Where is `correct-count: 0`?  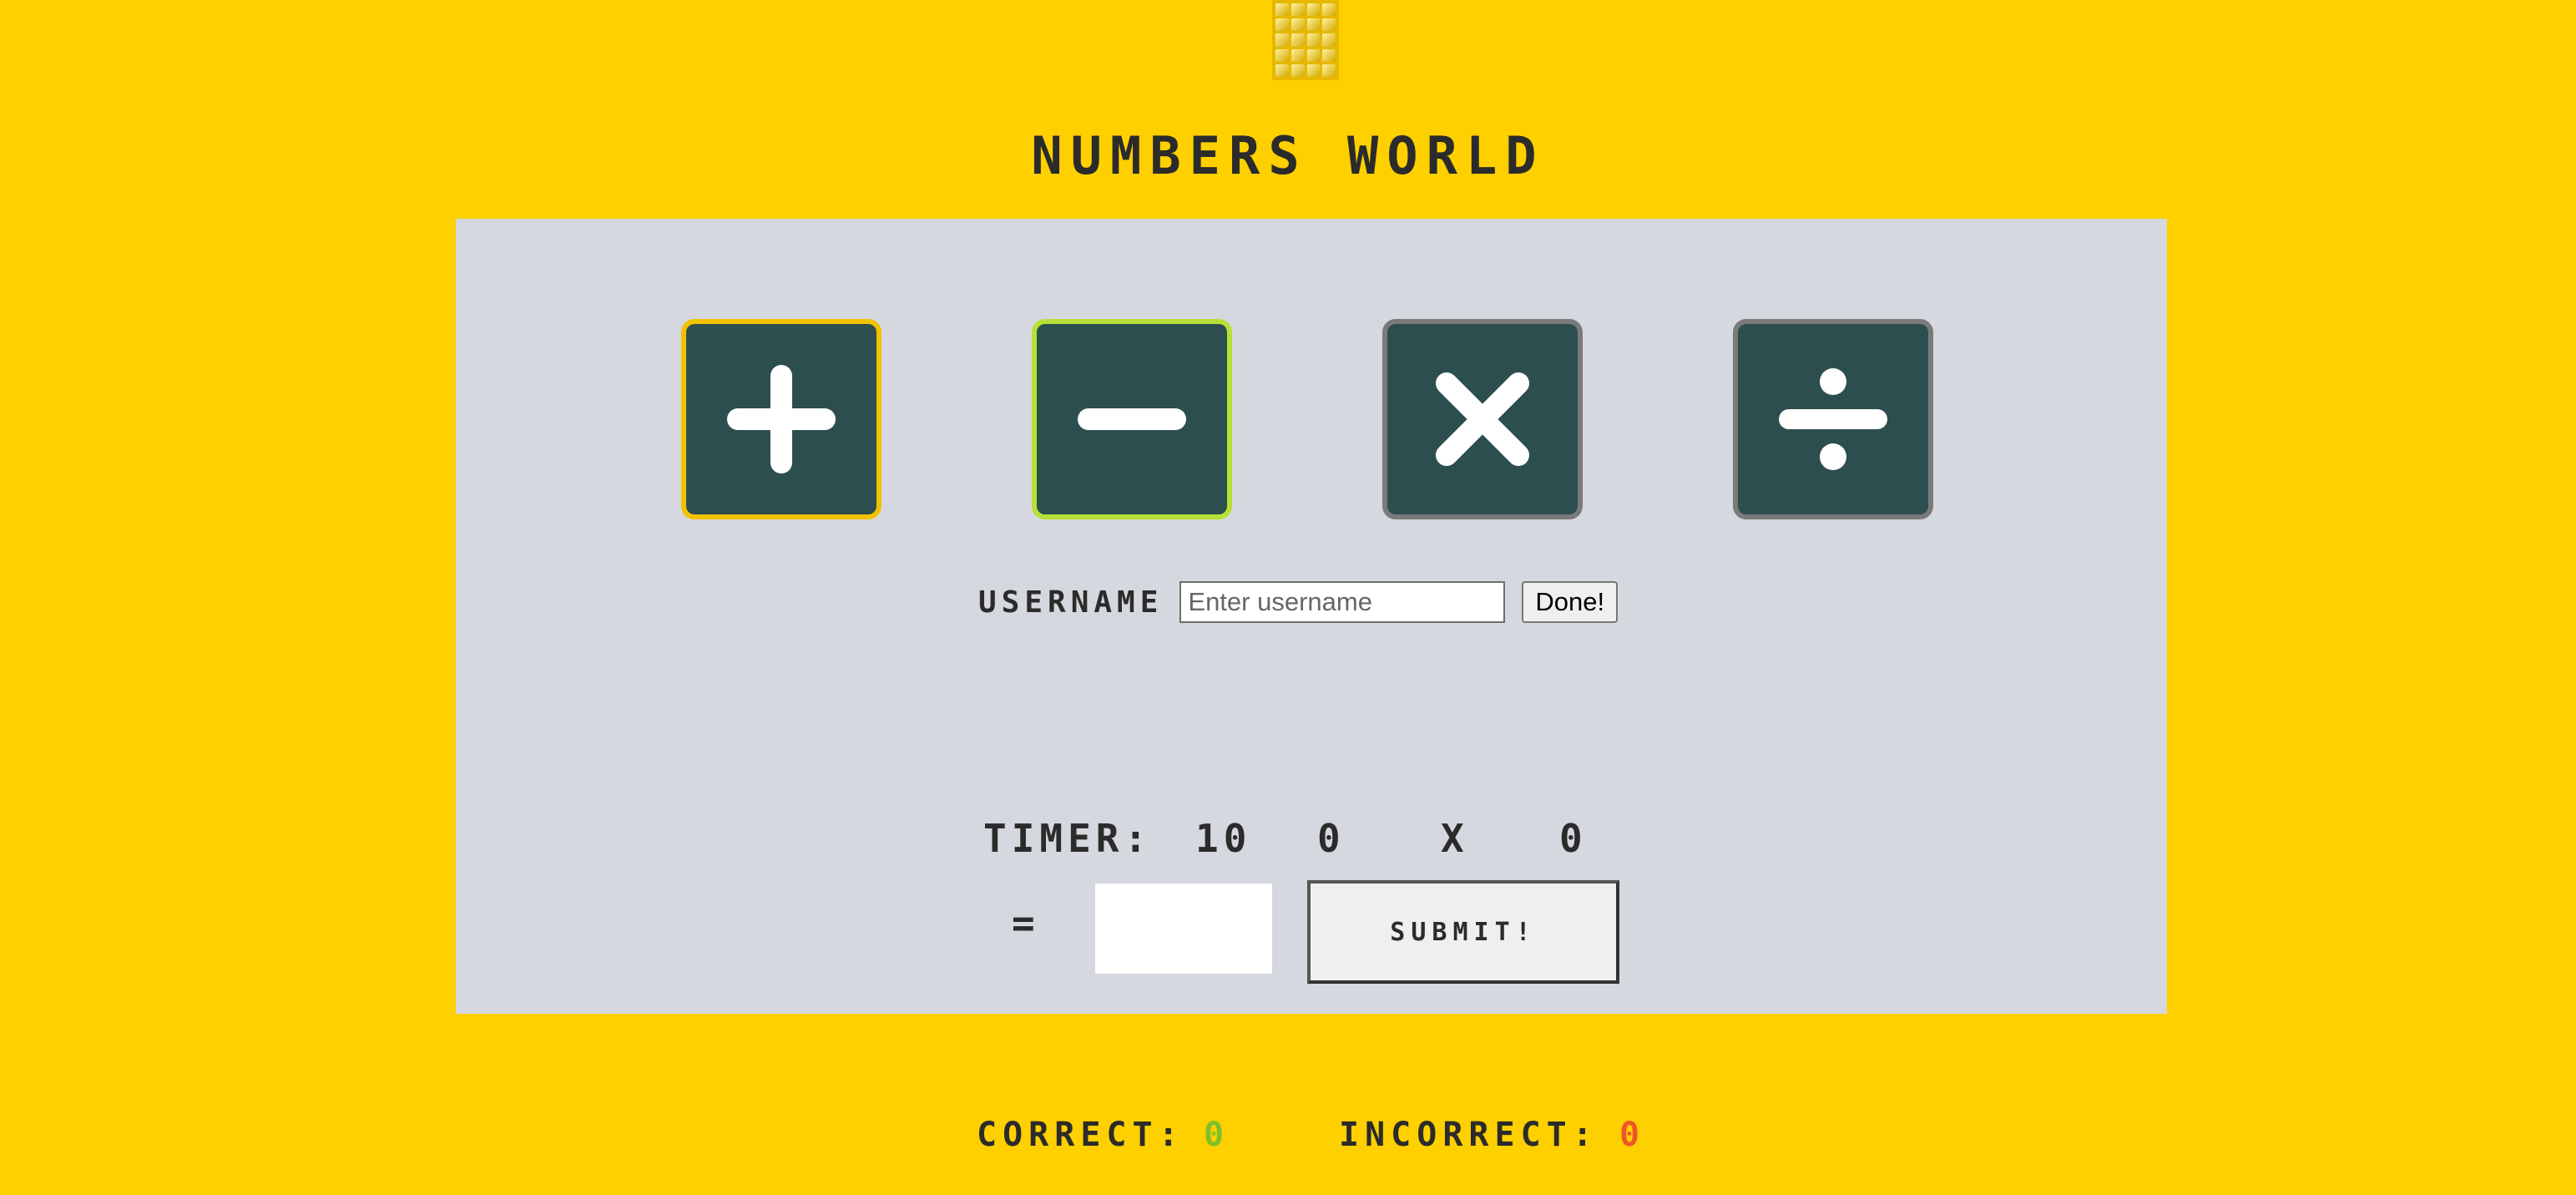 correct-count: 0 is located at coordinates (1217, 1135).